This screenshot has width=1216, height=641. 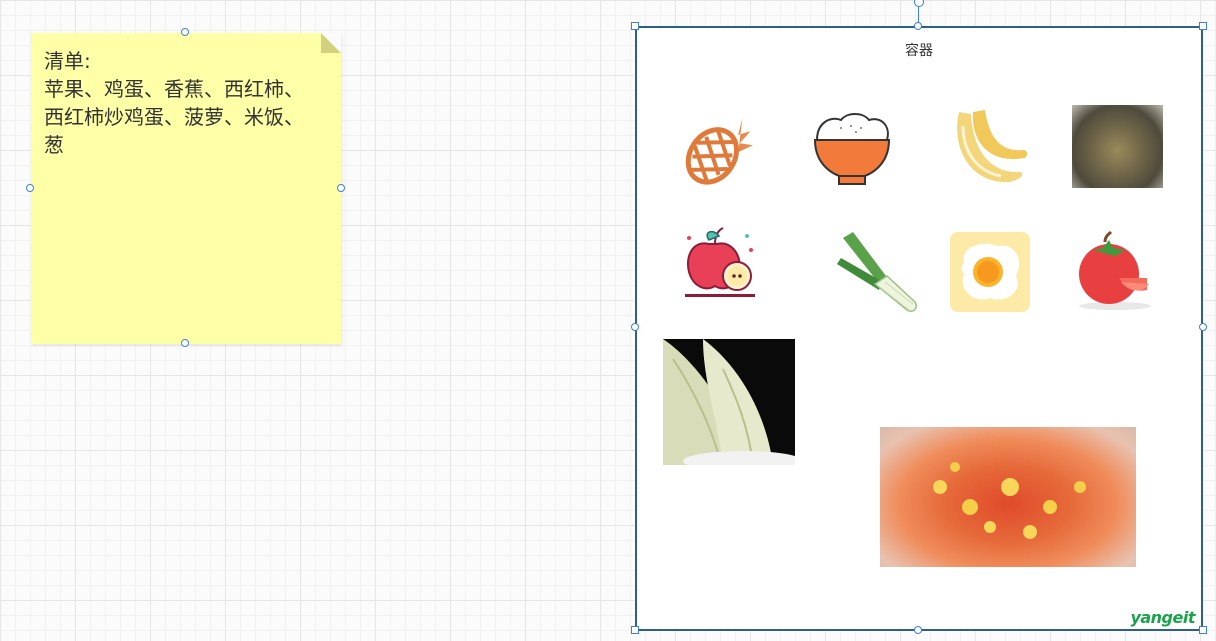 I want to click on banana-icon, so click(x=990, y=148).